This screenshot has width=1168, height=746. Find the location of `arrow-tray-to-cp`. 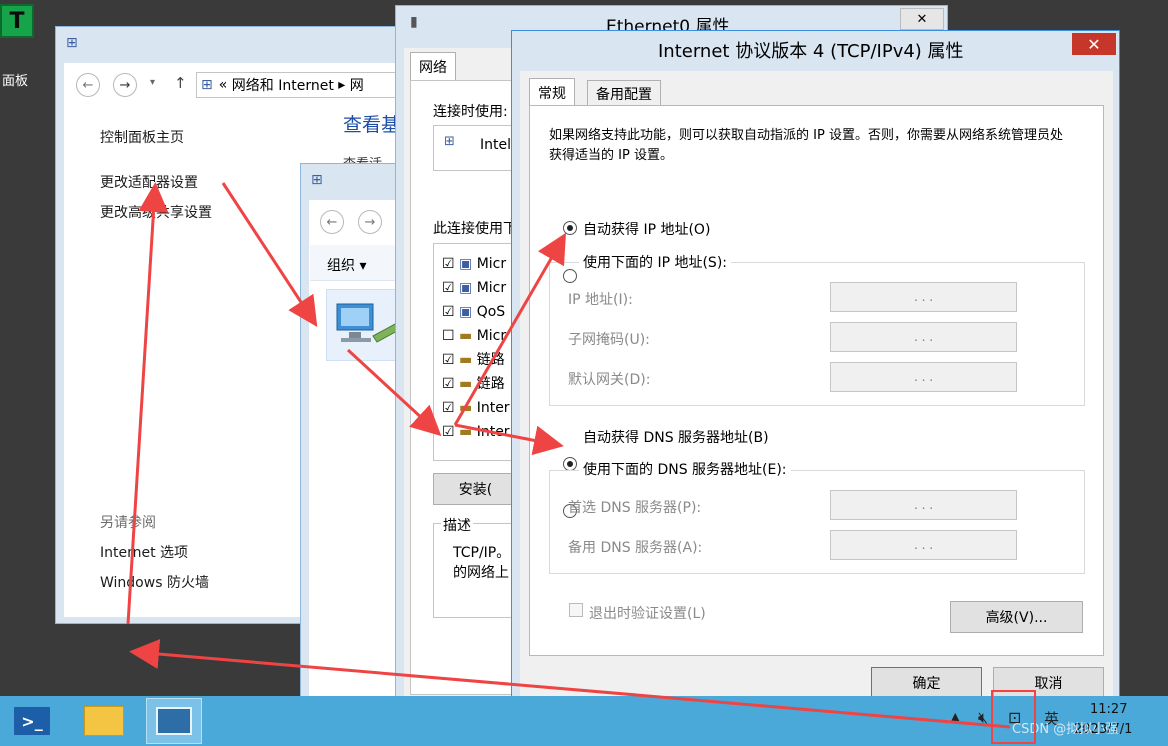

arrow-tray-to-cp is located at coordinates (570, 684).